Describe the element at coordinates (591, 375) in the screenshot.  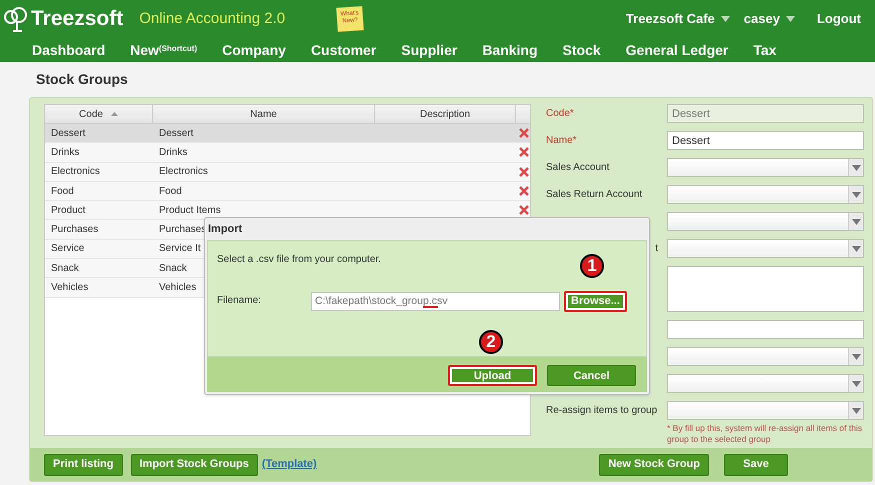
I see `action-button: Cancel` at that location.